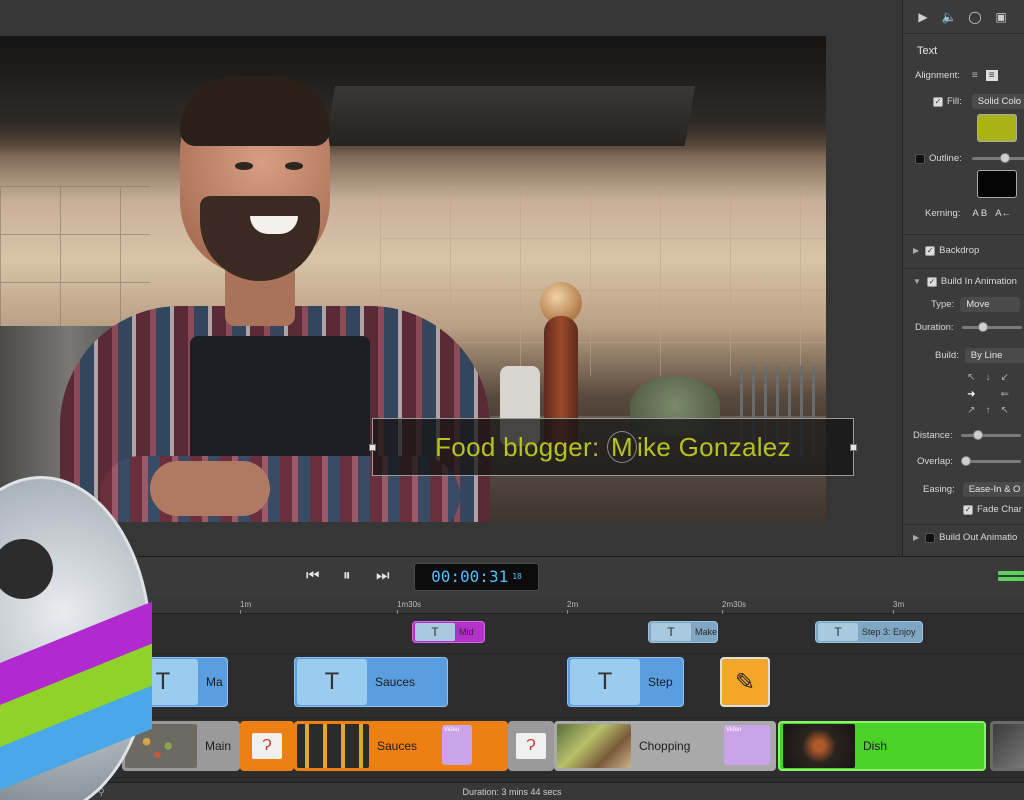  Describe the element at coordinates (978, 281) in the screenshot. I see `build-in-label: Build In Animation` at that location.